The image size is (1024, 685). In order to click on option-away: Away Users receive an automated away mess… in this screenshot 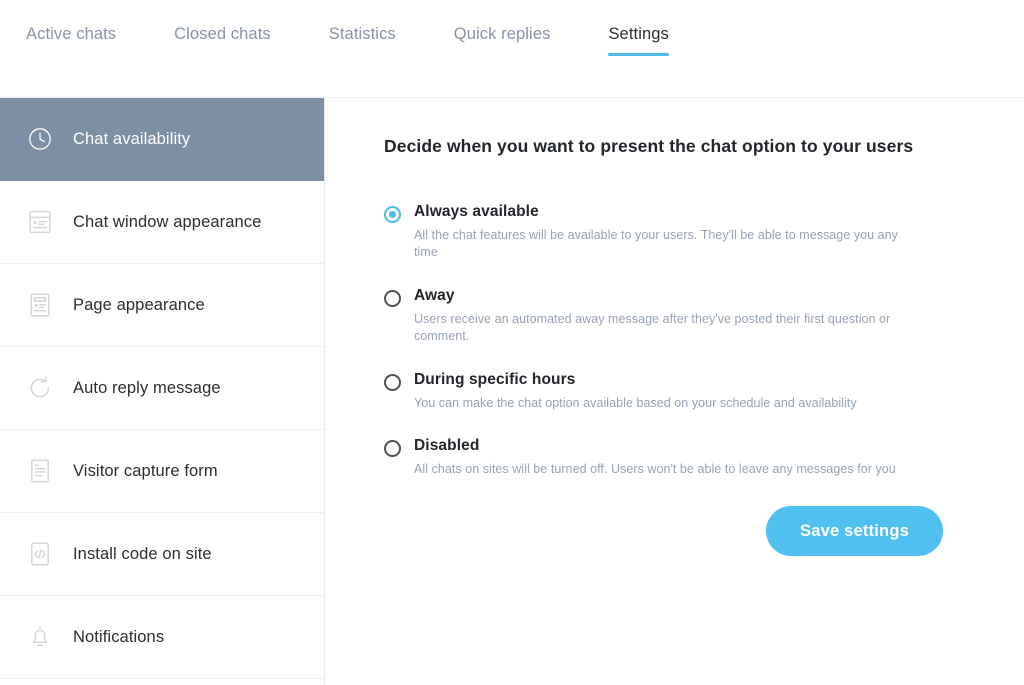, I will do `click(704, 316)`.